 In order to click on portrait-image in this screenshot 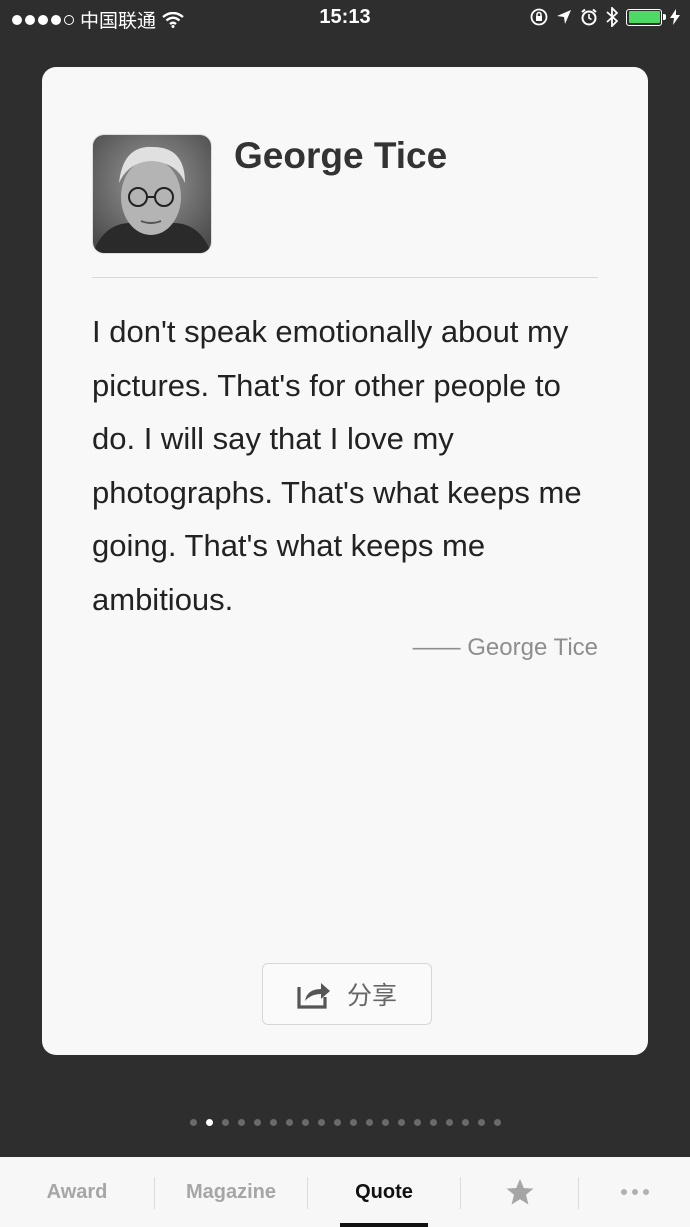, I will do `click(152, 194)`.